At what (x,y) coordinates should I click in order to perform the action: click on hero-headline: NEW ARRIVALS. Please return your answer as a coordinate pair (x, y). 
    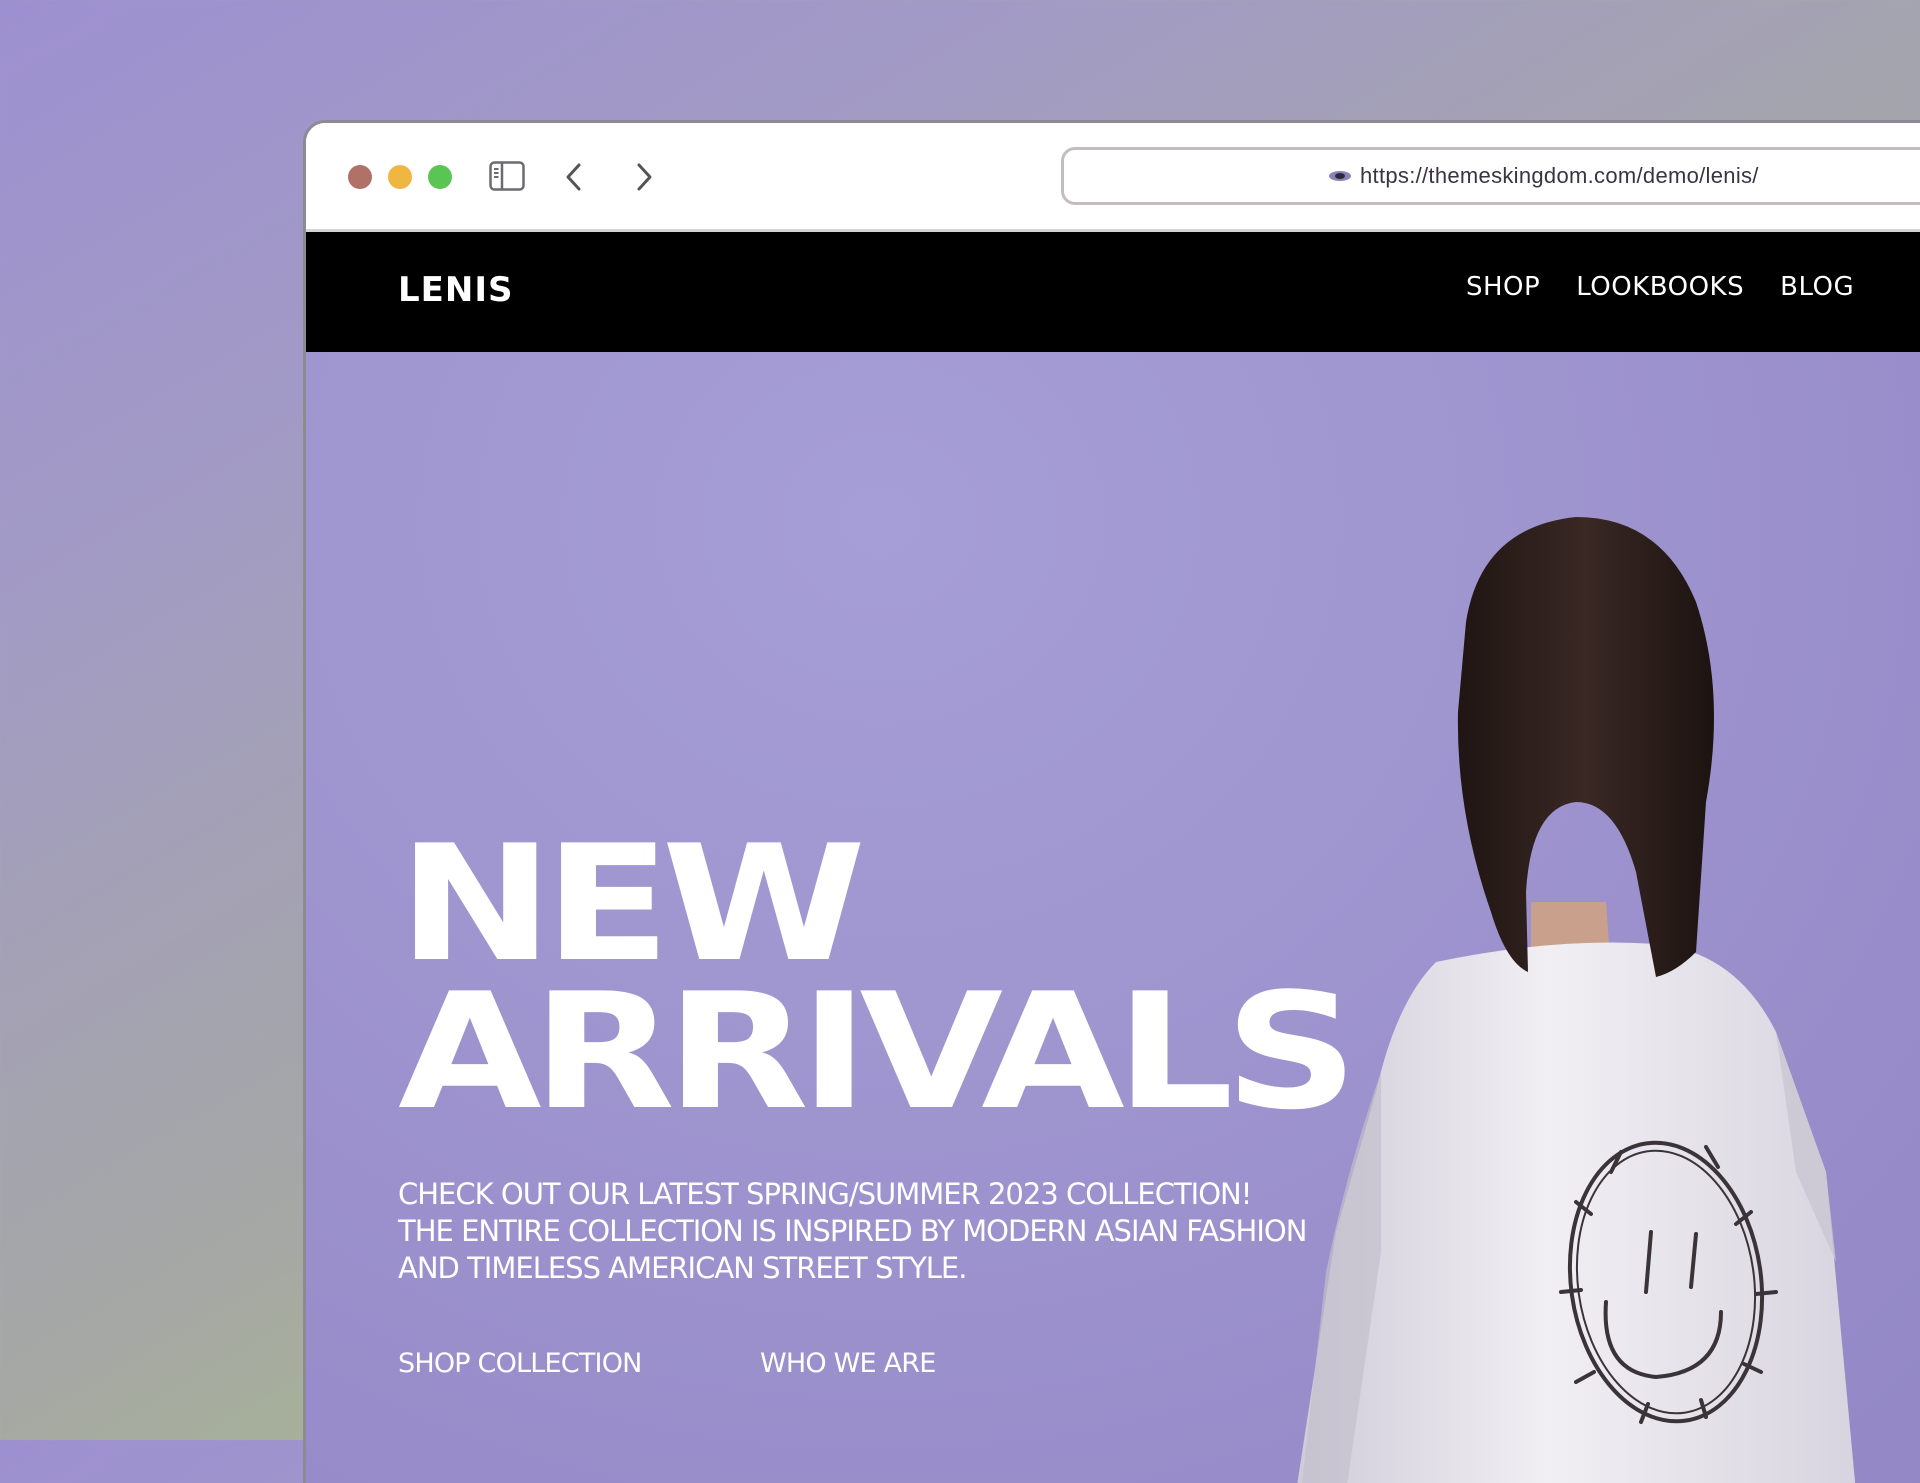
    Looking at the image, I should click on (878, 977).